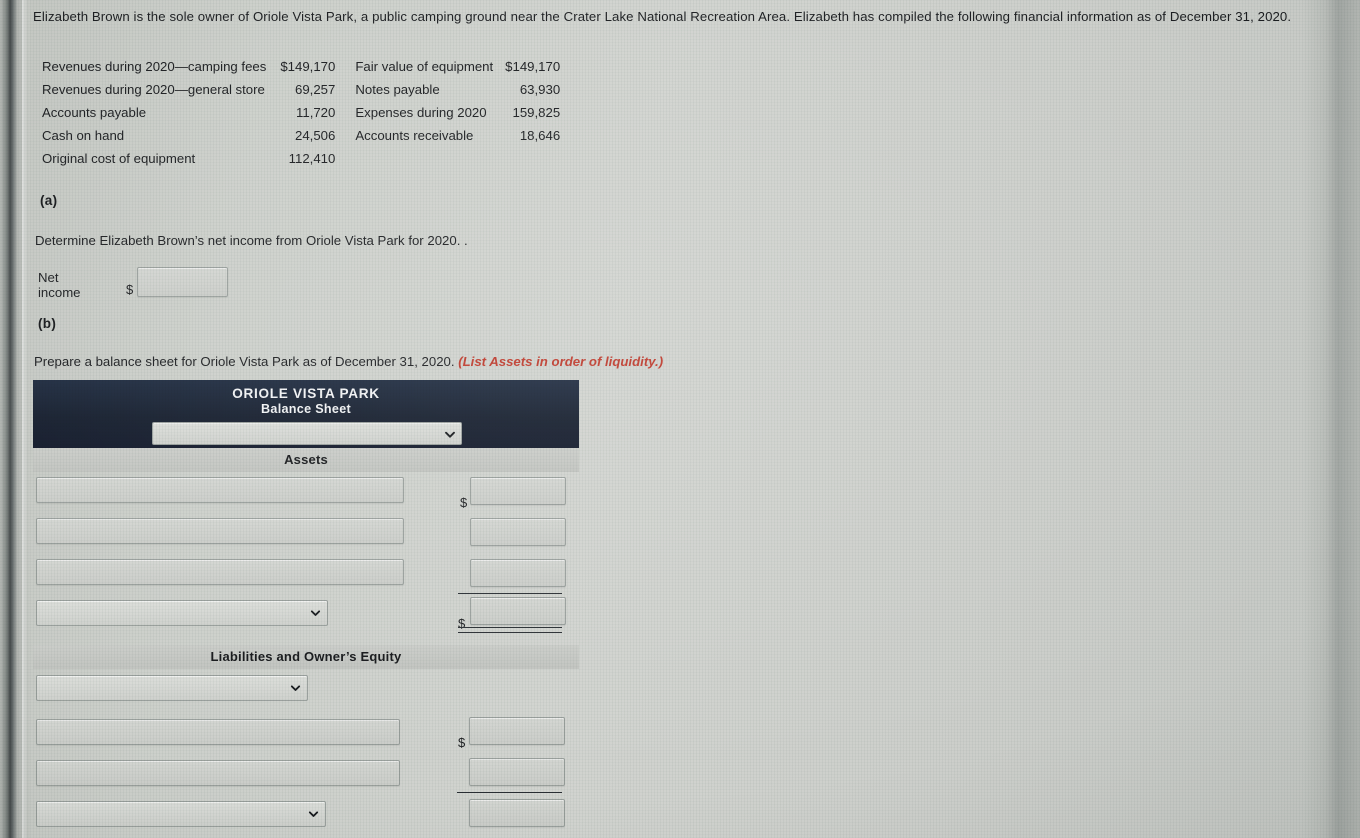  Describe the element at coordinates (306, 393) in the screenshot. I see `company-name: ORIOLE VISTA PARK` at that location.